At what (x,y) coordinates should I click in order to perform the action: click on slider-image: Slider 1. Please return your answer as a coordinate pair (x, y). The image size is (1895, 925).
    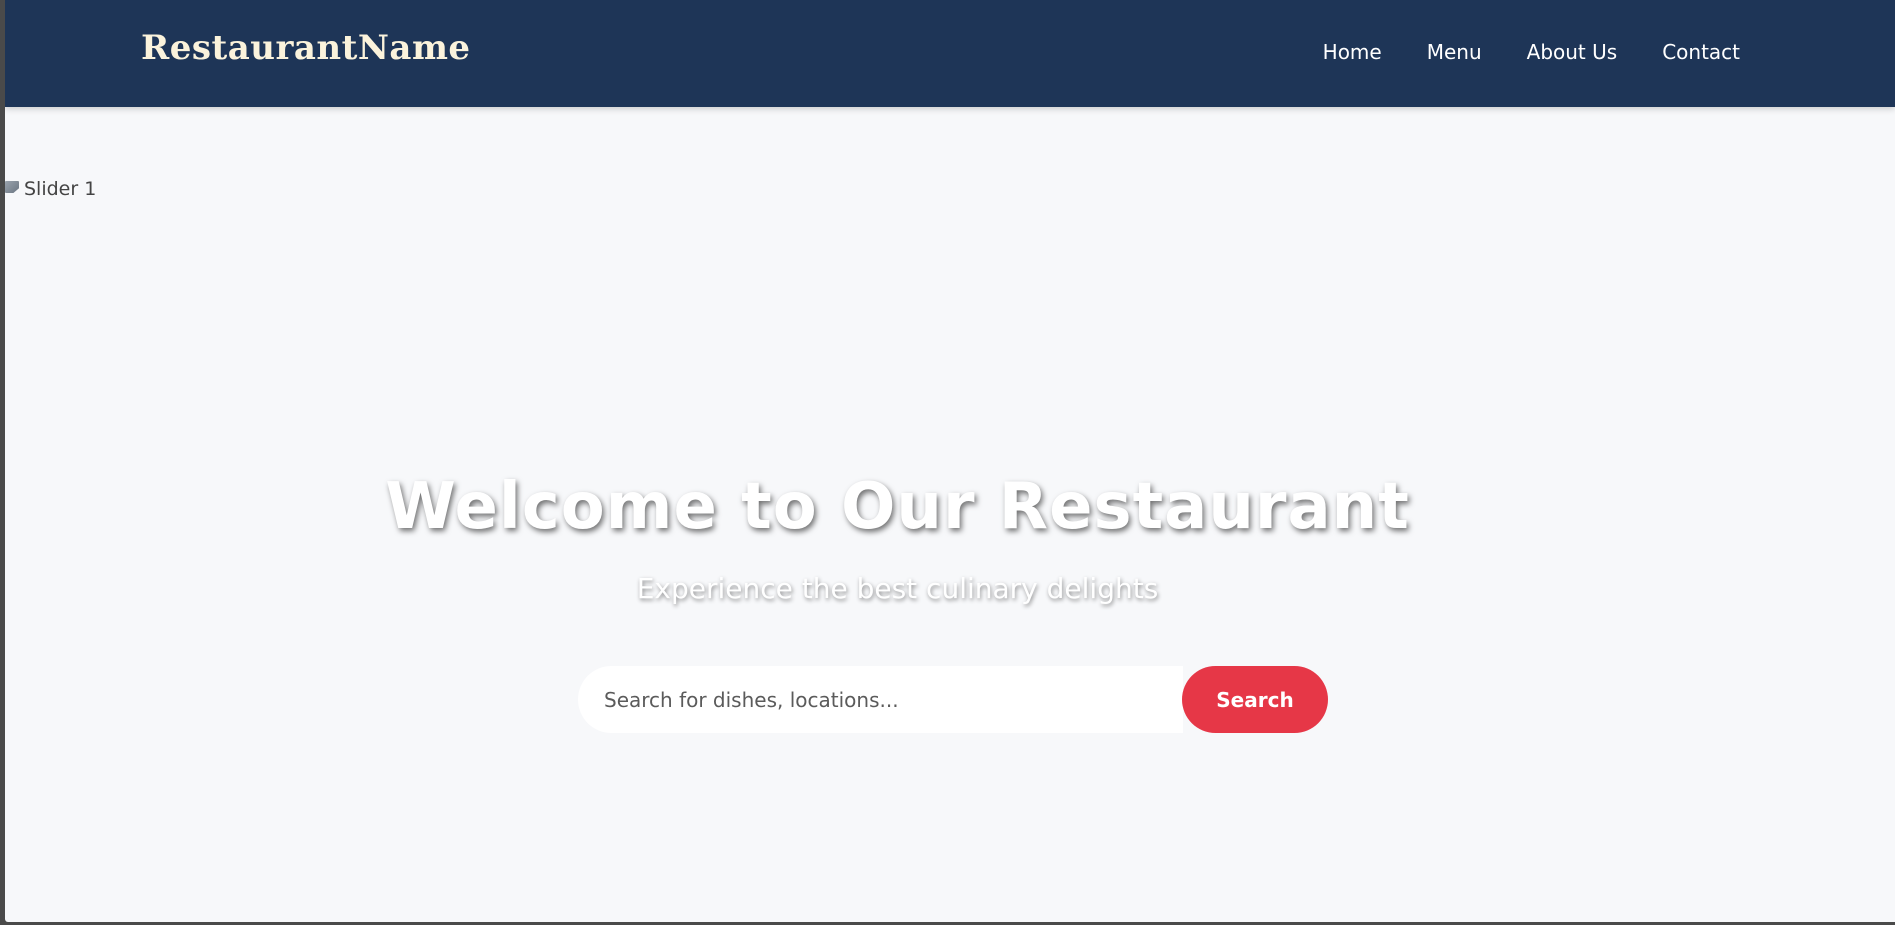
    Looking at the image, I should click on (50, 189).